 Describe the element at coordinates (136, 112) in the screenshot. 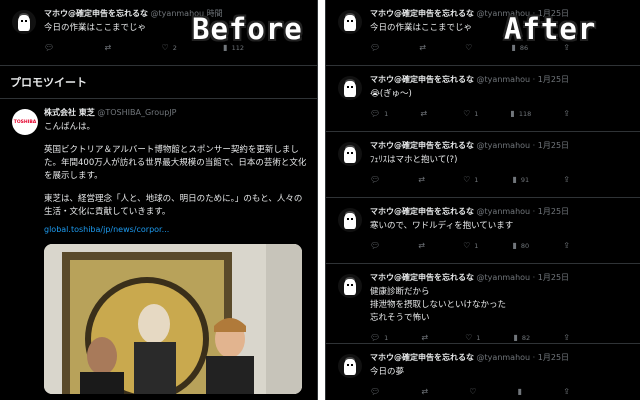

I see `user-handle: @TOSHIBA_GroupJP` at that location.